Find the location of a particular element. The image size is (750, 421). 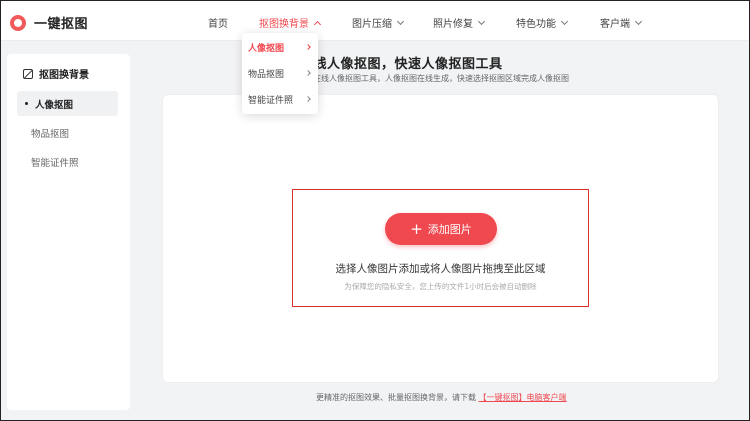

page-title: 在线人像抠图，快速人像抠图工具 is located at coordinates (401, 64).